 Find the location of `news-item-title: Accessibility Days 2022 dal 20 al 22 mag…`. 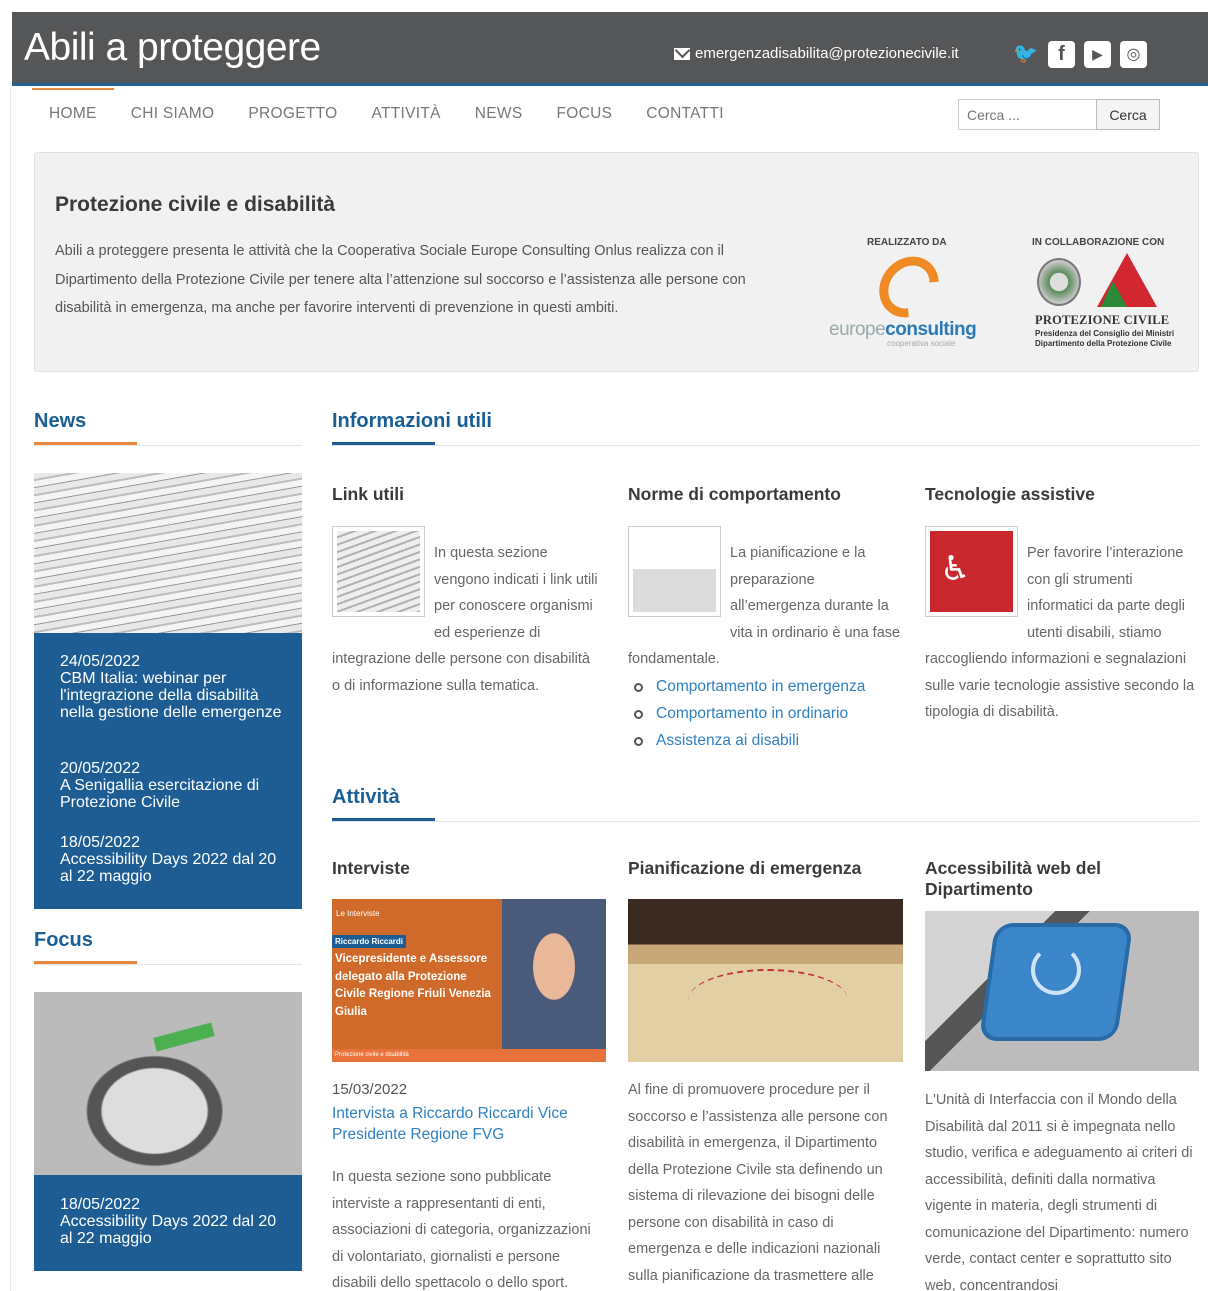

news-item-title: Accessibility Days 2022 dal 20 al 22 mag… is located at coordinates (172, 868).